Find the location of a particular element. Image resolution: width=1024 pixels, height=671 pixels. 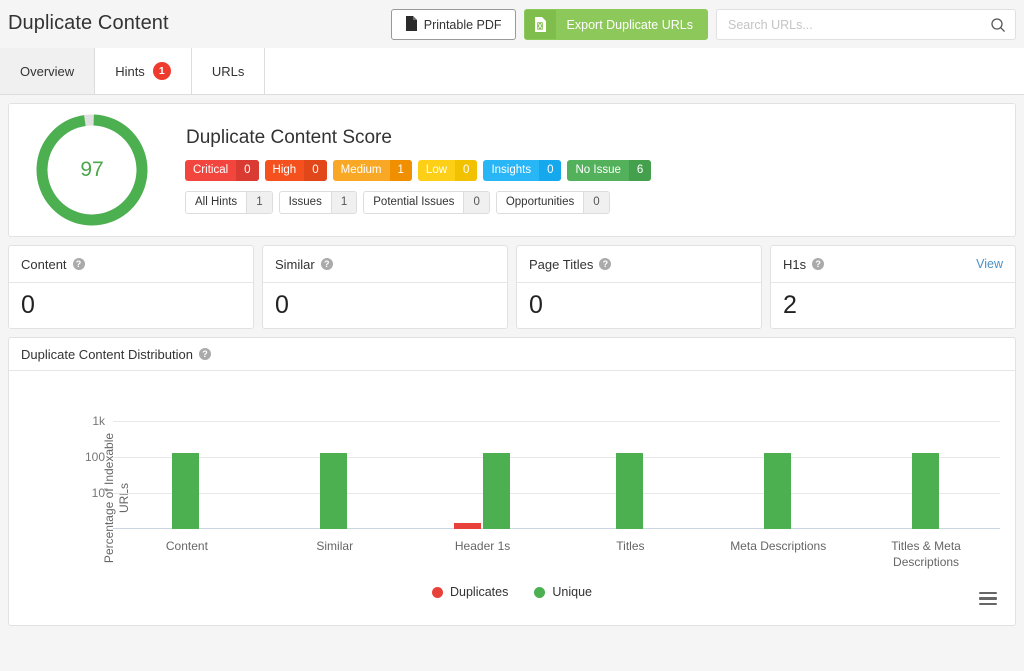

tab-overview: Overview is located at coordinates (48, 71).